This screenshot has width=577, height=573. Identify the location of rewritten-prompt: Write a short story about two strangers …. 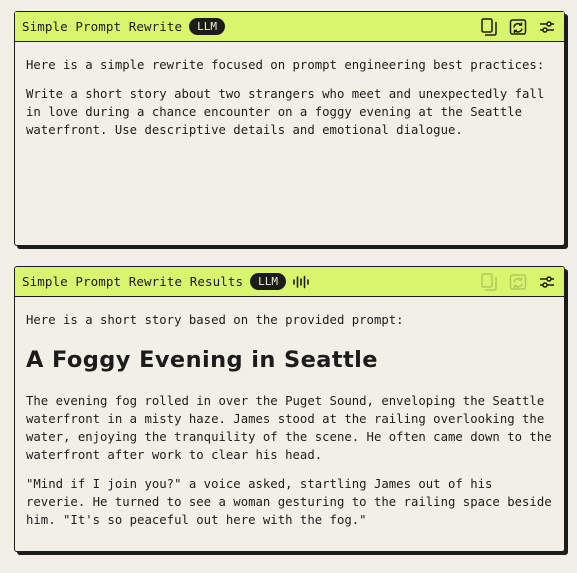
(285, 112).